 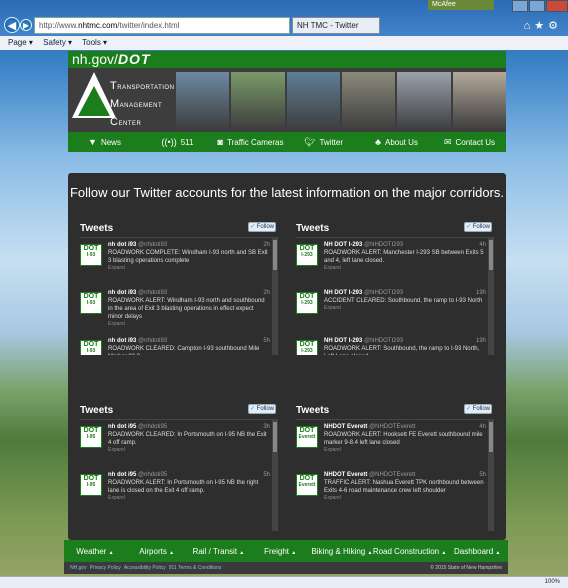 What do you see at coordinates (78, 568) in the screenshot?
I see `footer-link: NH.gov` at bounding box center [78, 568].